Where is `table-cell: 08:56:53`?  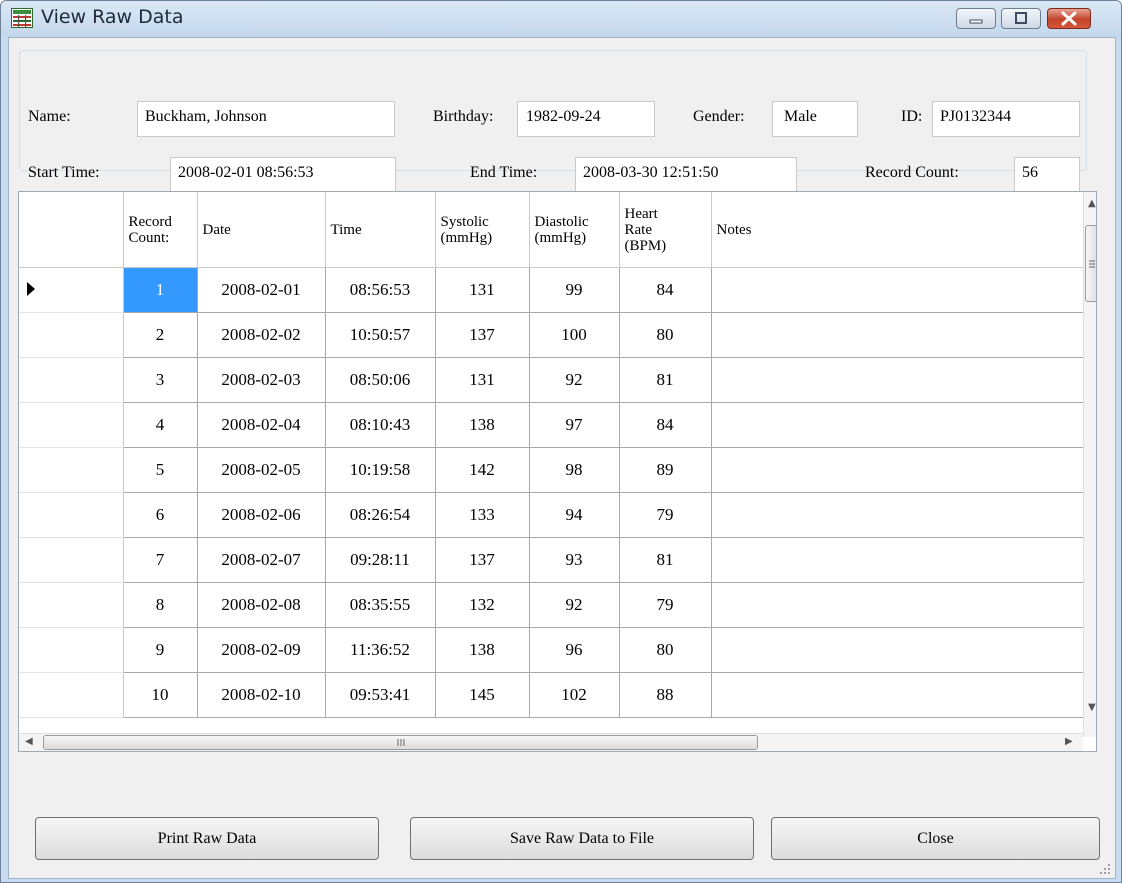 table-cell: 08:56:53 is located at coordinates (380, 290).